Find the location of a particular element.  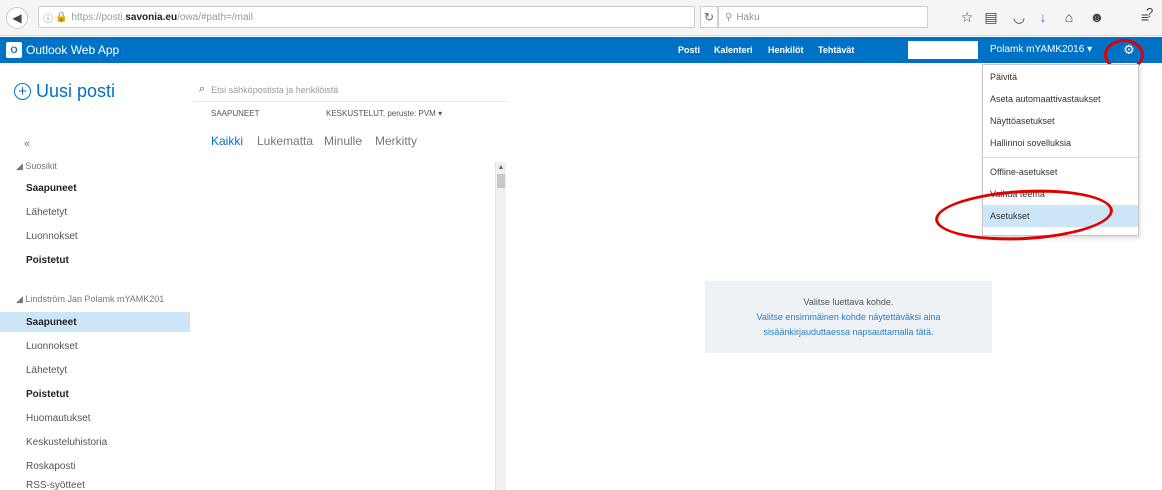

filter-lukematta: Lukematta is located at coordinates (285, 141).